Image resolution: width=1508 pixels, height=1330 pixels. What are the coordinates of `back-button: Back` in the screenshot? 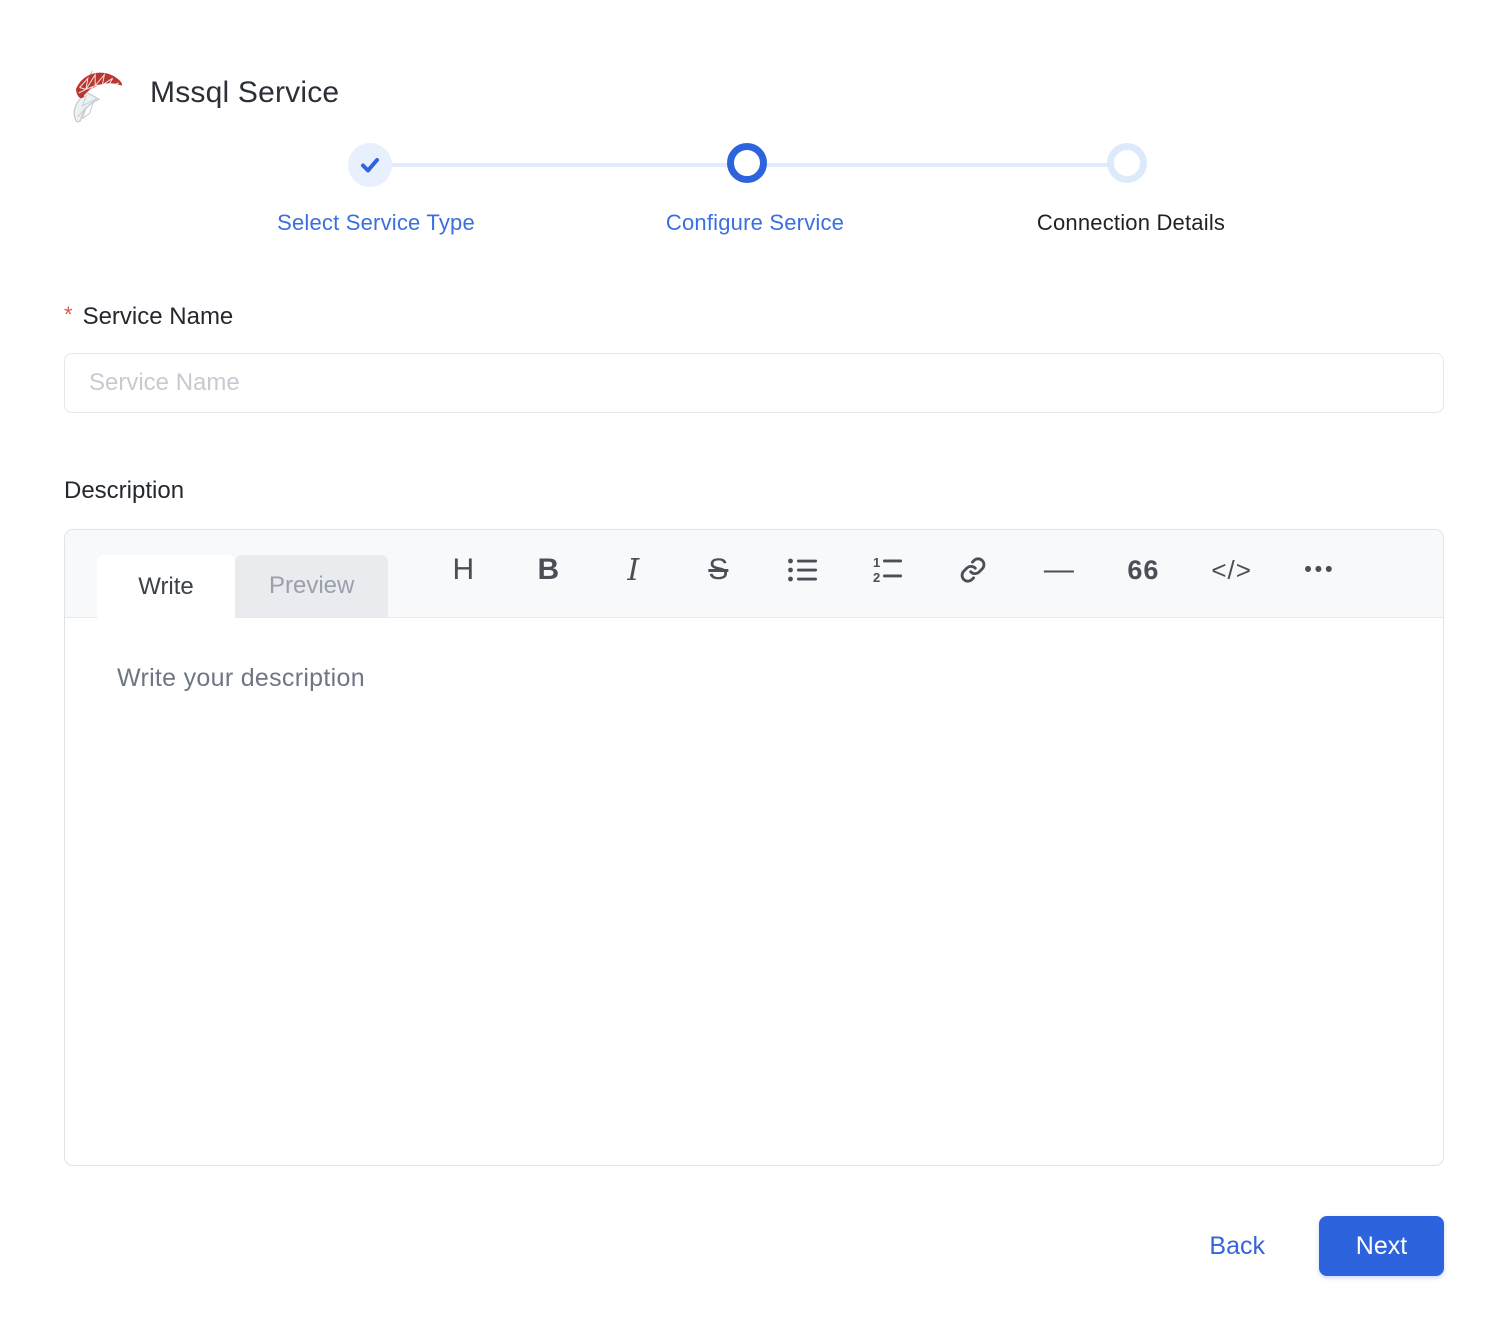 It's located at (1237, 1246).